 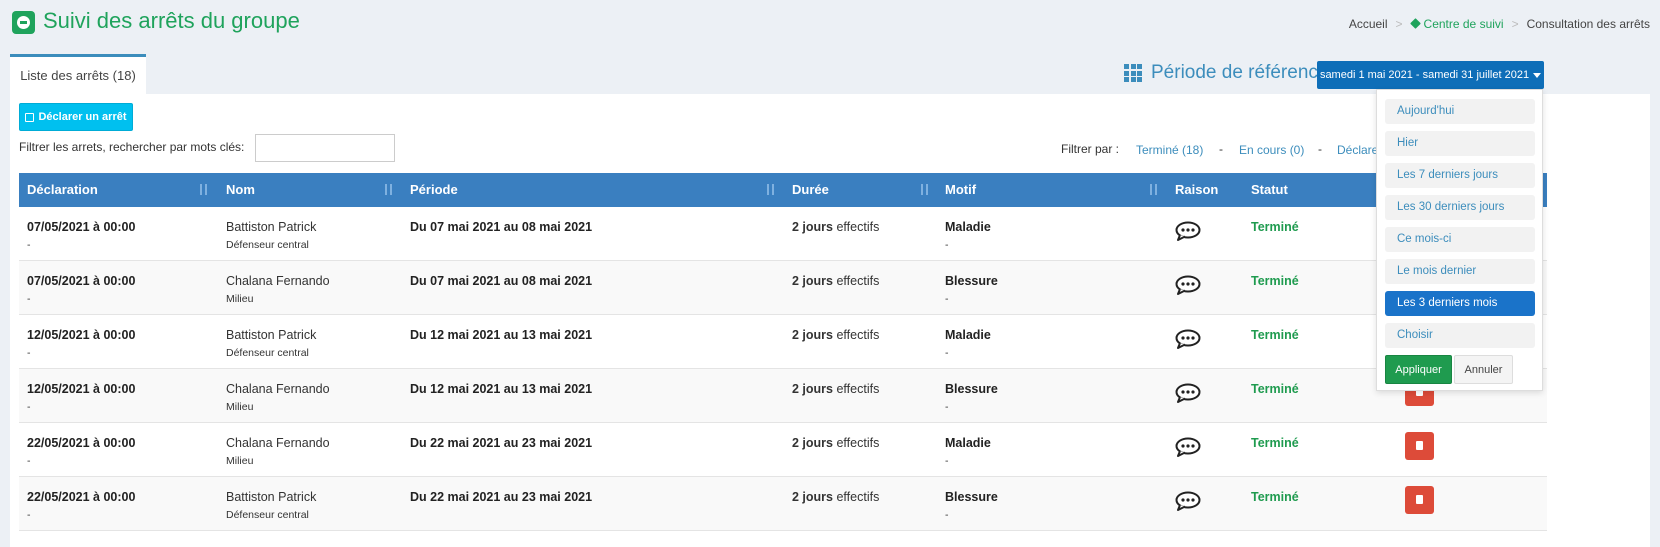 What do you see at coordinates (960, 190) in the screenshot?
I see `column-motif: Motif` at bounding box center [960, 190].